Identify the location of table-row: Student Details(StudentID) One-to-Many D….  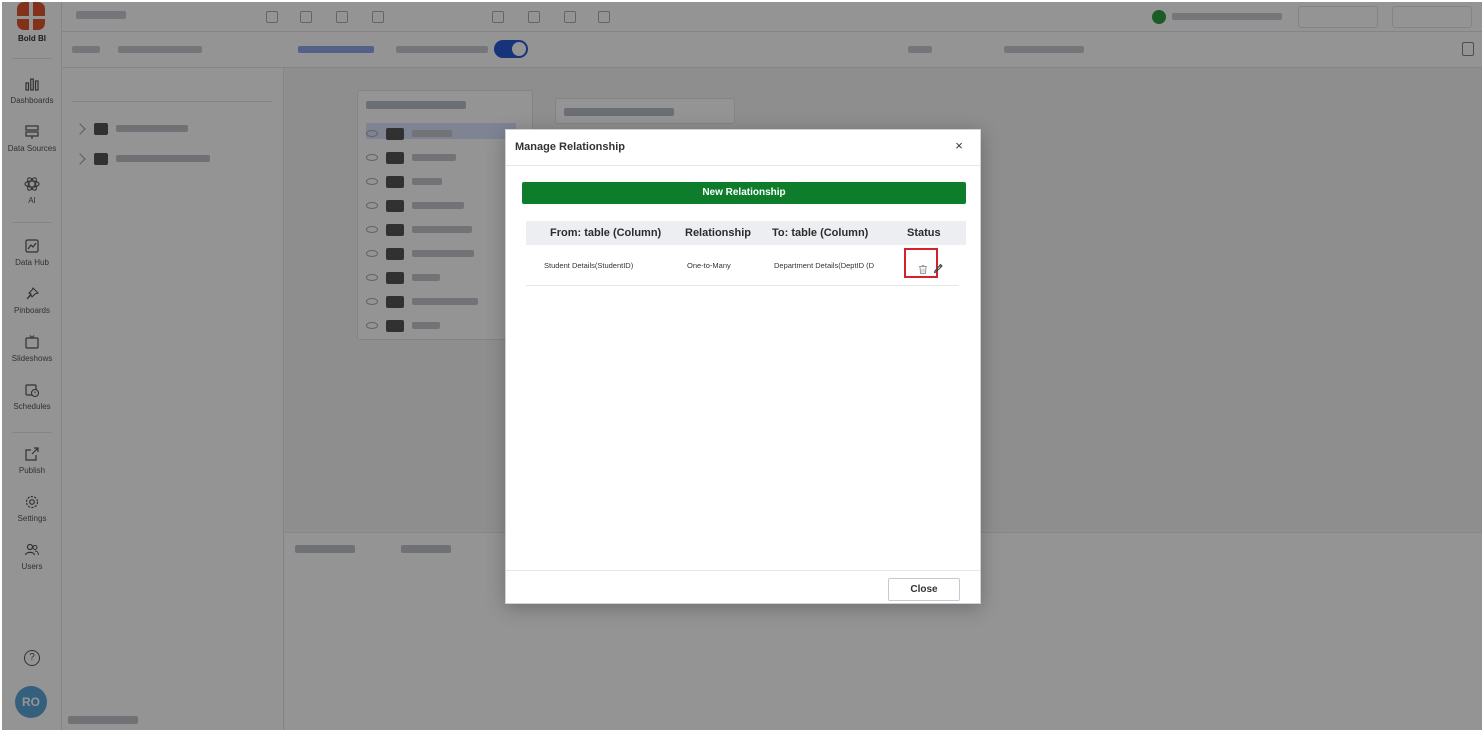
(742, 265).